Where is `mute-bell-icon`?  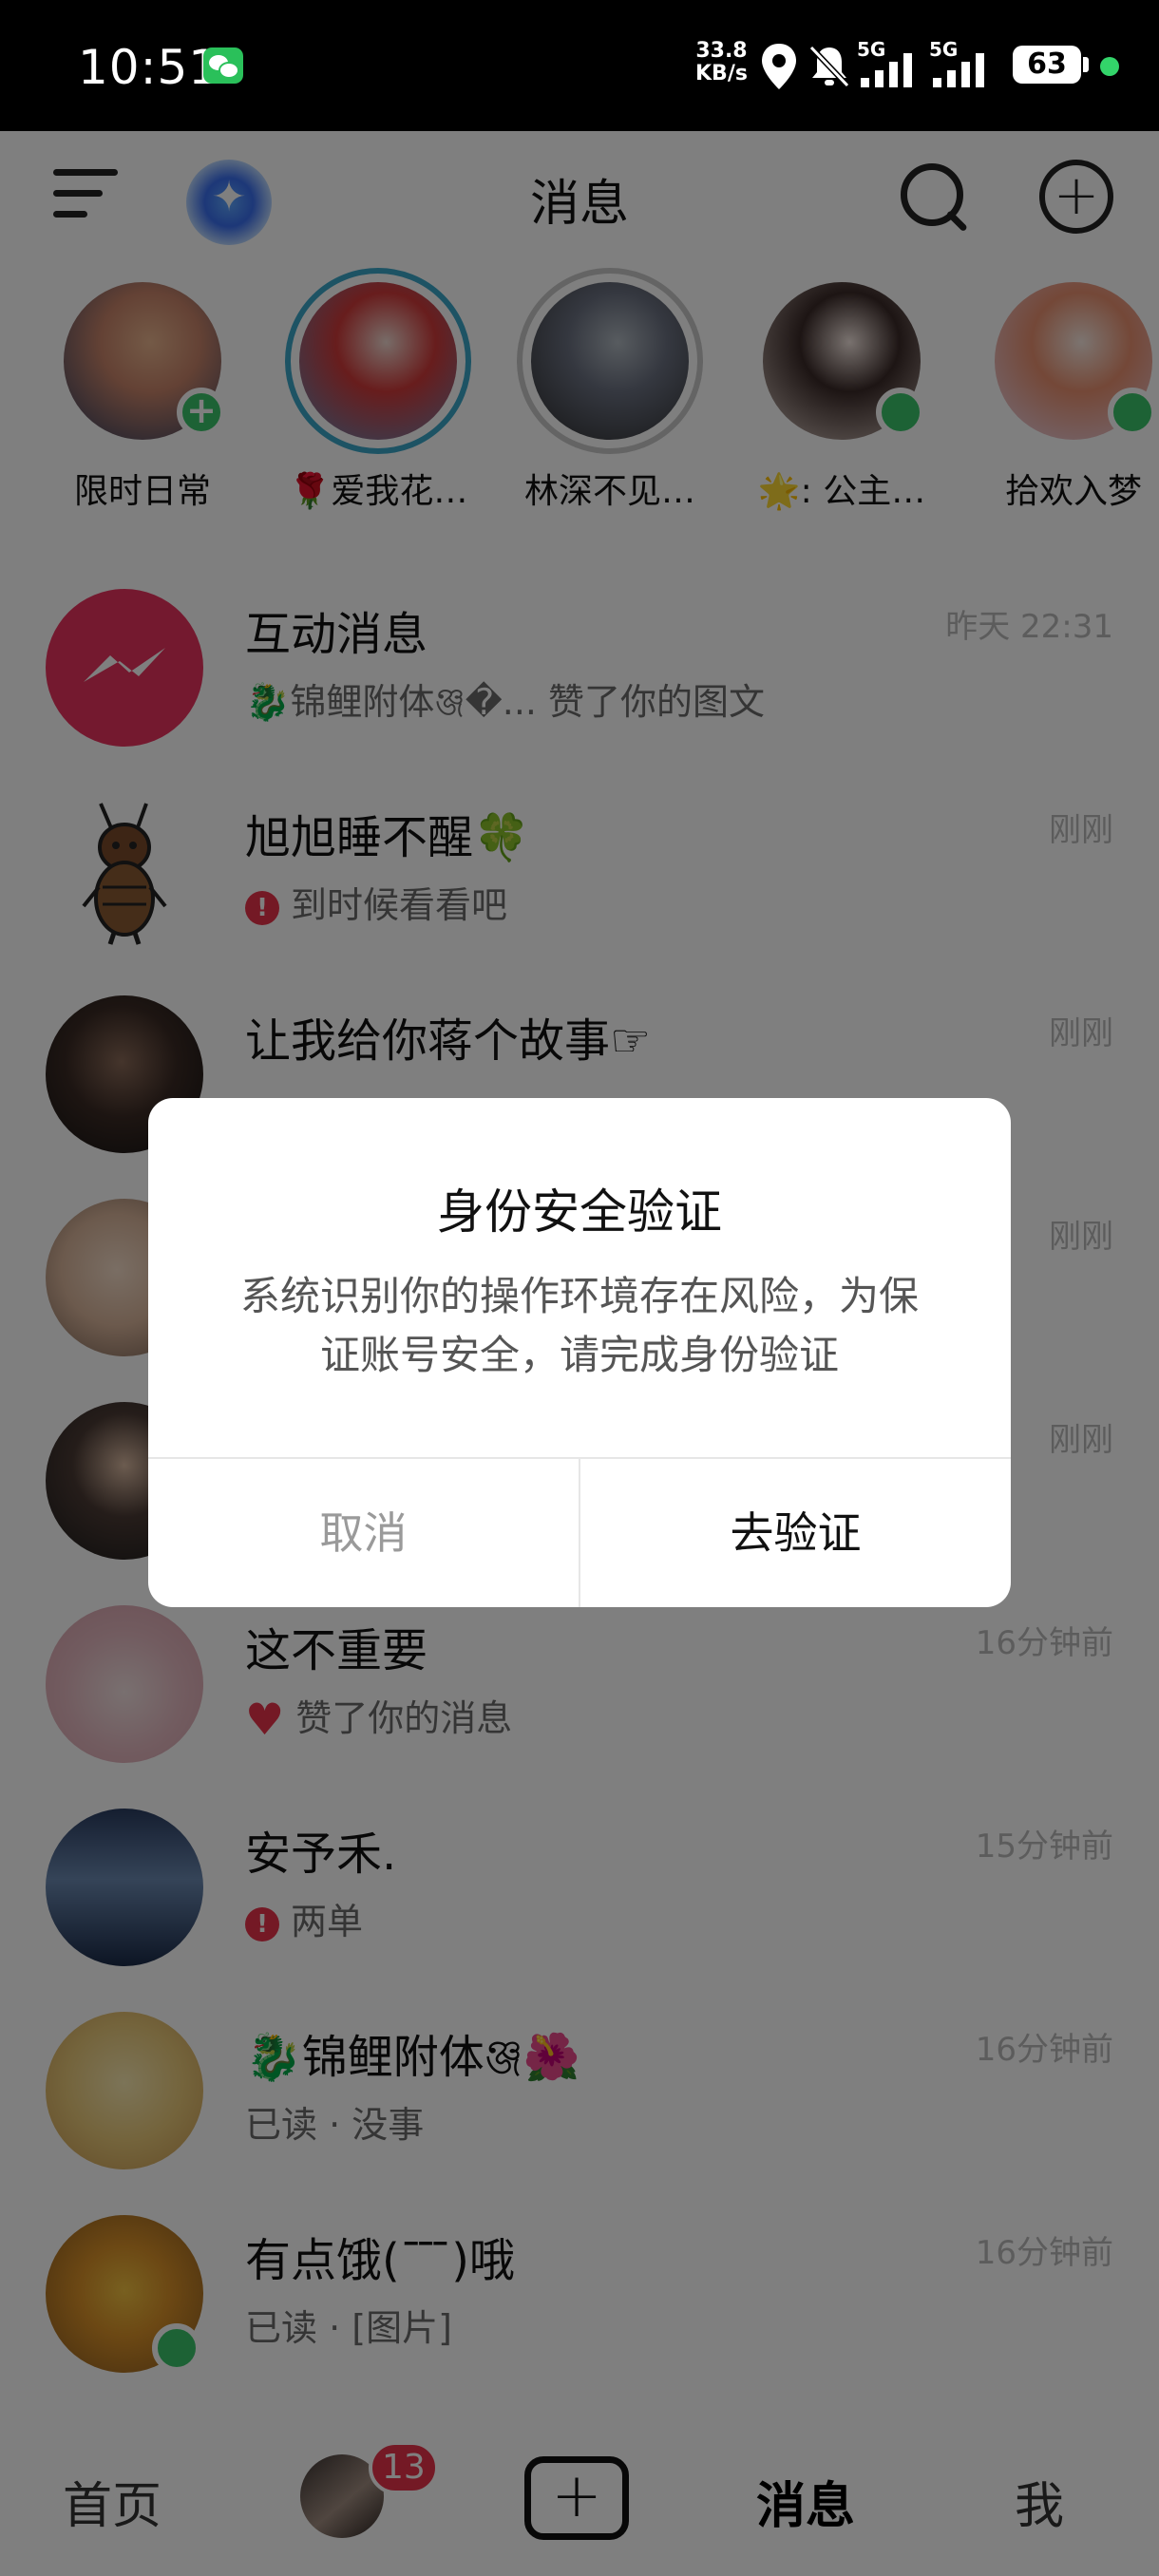 mute-bell-icon is located at coordinates (829, 66).